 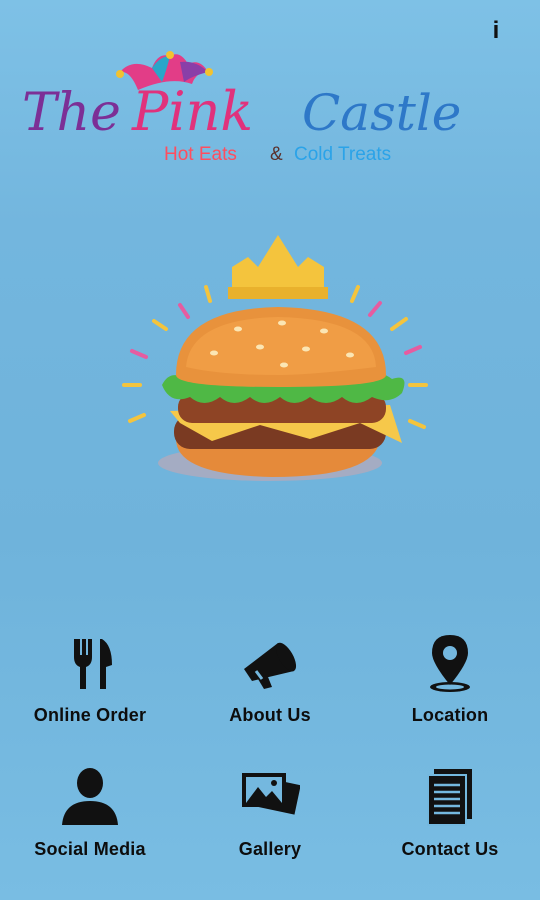 What do you see at coordinates (450, 797) in the screenshot?
I see `document-icon` at bounding box center [450, 797].